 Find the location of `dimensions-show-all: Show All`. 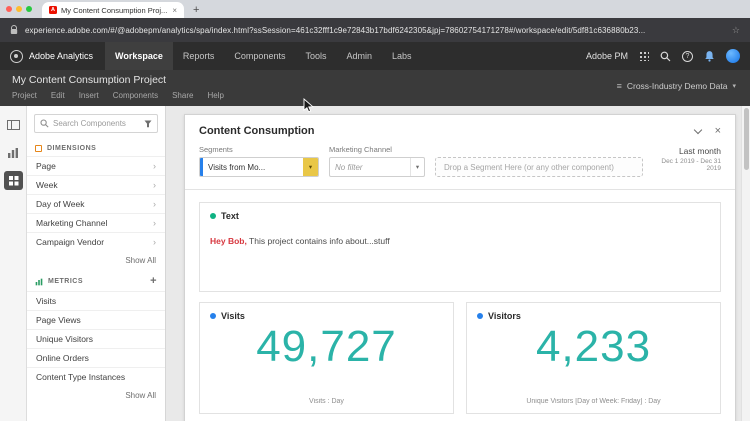

dimensions-show-all: Show All is located at coordinates (96, 261).